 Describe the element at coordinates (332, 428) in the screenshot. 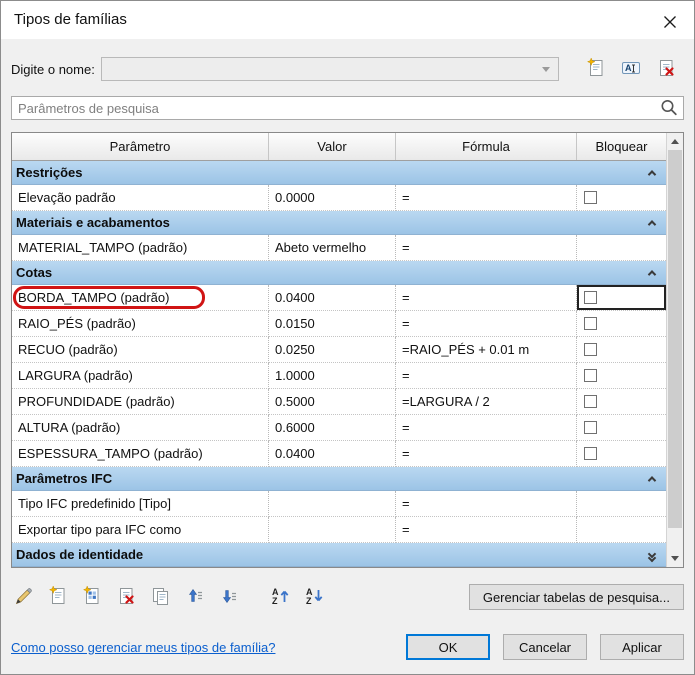

I see `value-cell: 0.6000` at that location.